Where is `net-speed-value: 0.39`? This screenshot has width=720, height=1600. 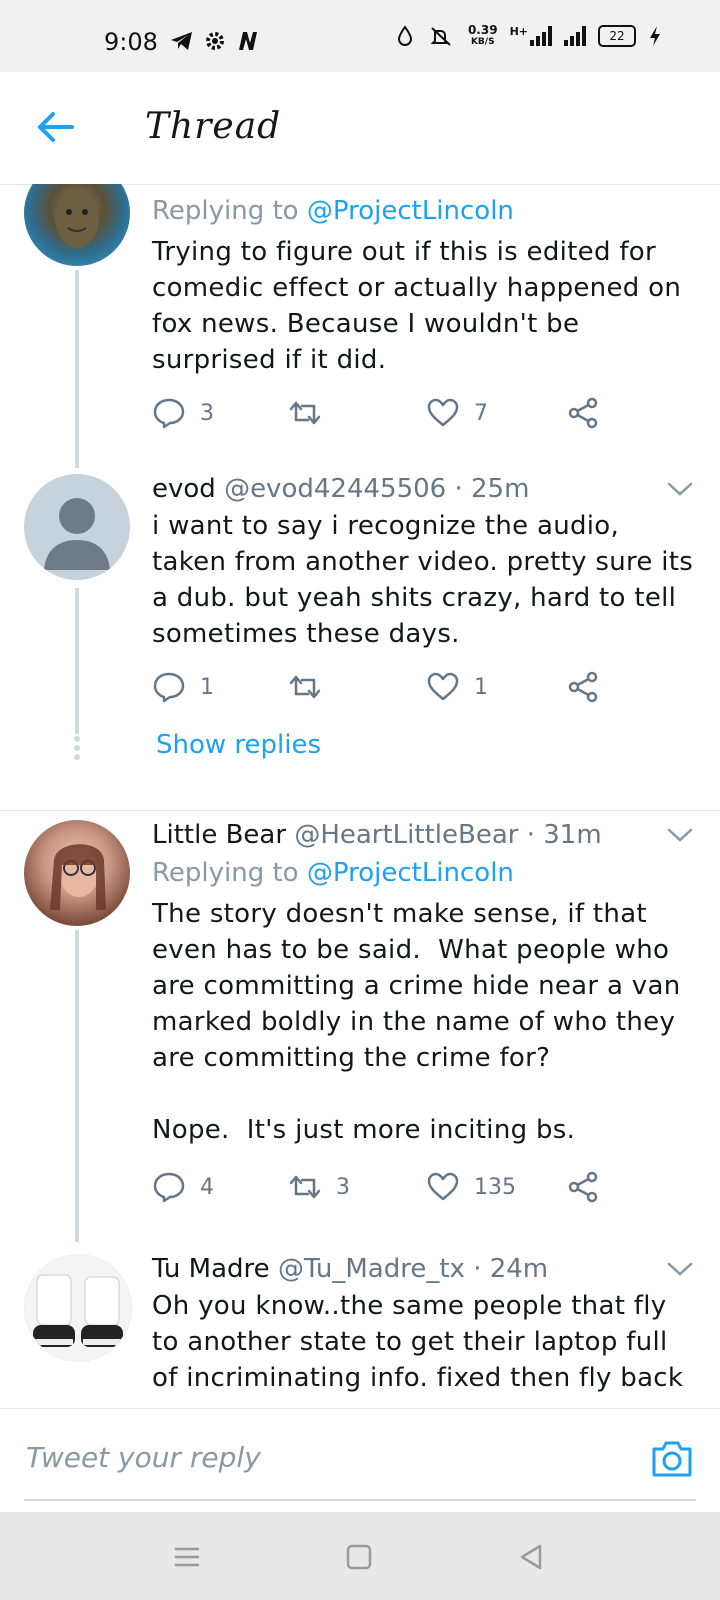
net-speed-value: 0.39 is located at coordinates (482, 30).